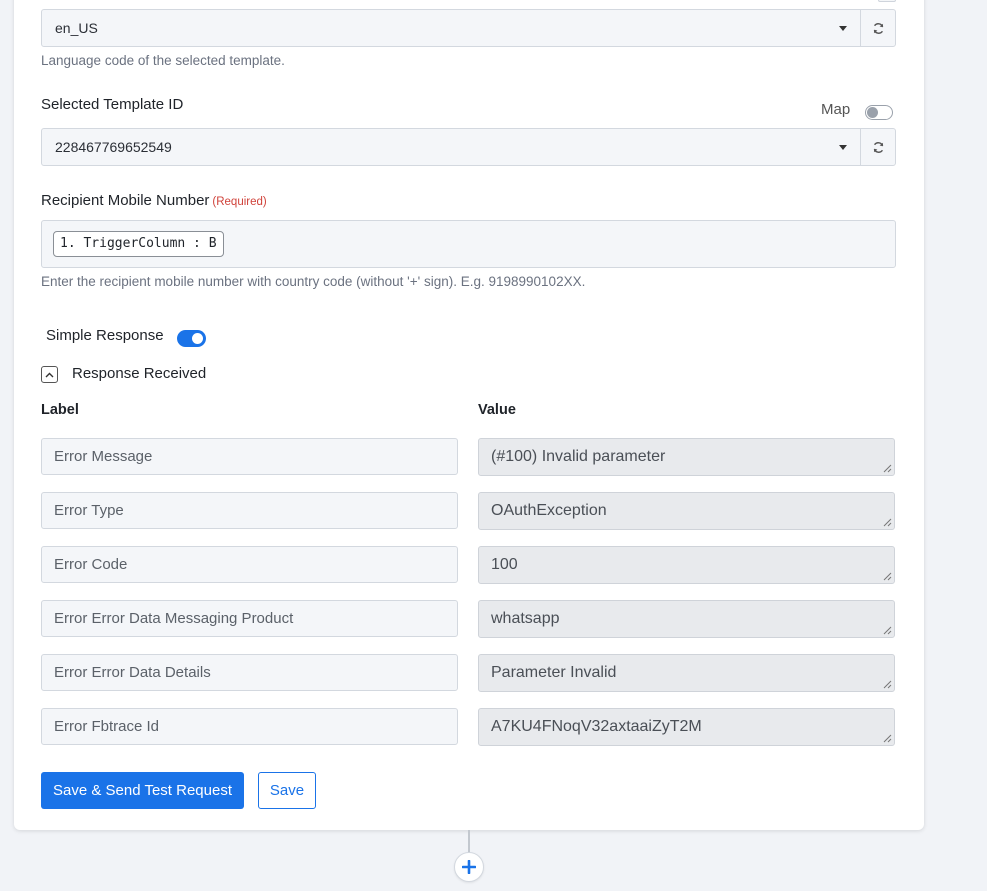  Describe the element at coordinates (138, 244) in the screenshot. I see `mapped-field-pill: 1. TriggerColumn : B` at that location.